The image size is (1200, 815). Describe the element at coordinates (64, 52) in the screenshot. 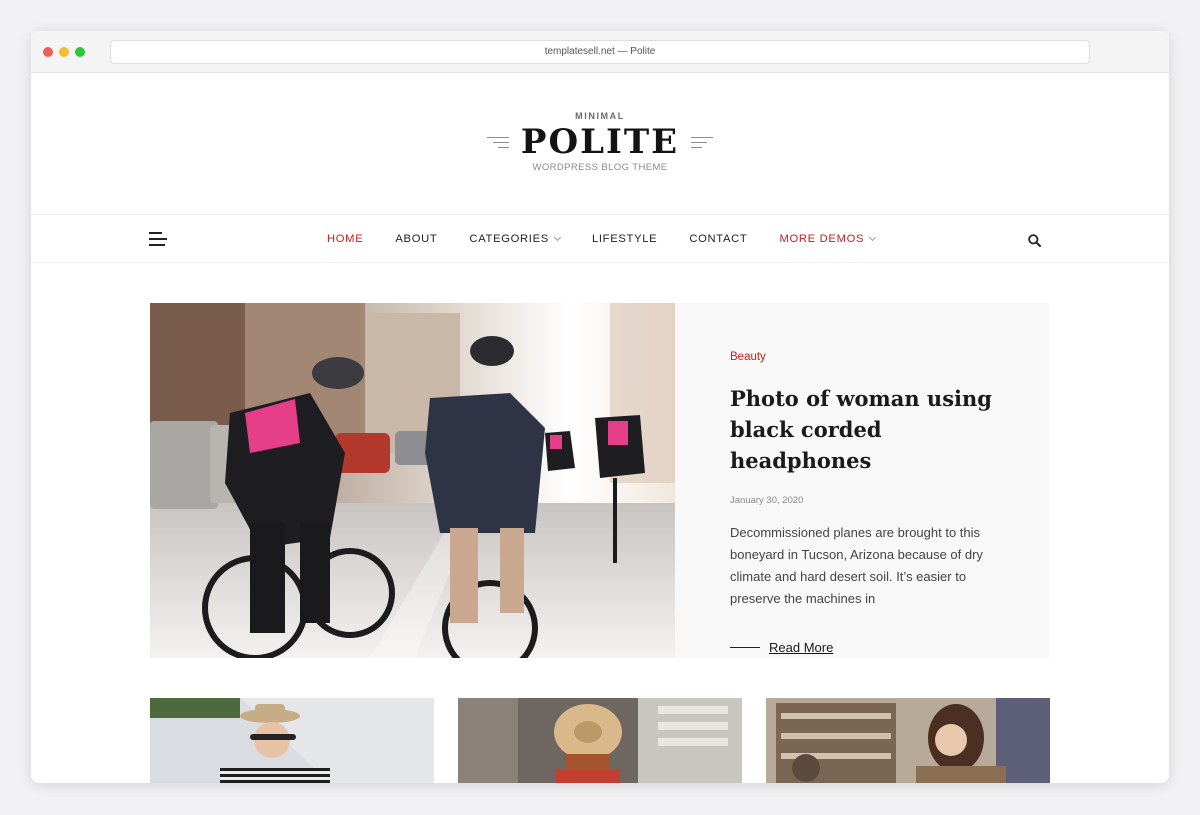

I see `minimize-window-button` at that location.